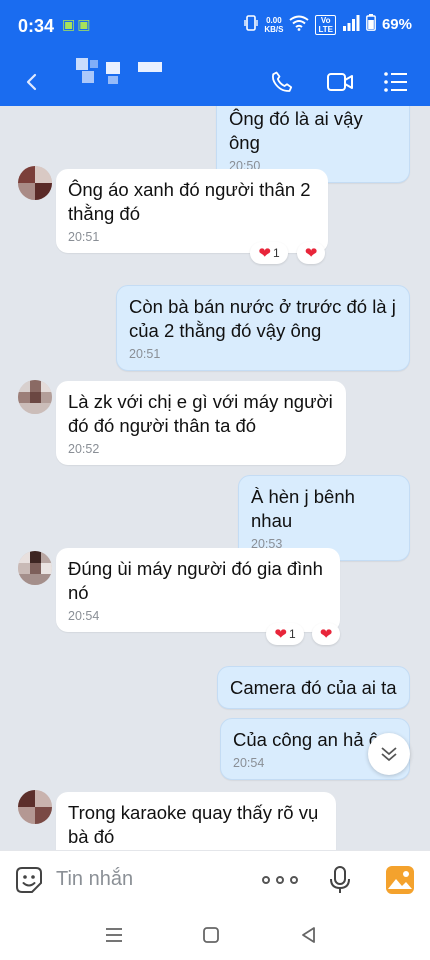 This screenshot has height=960, width=430. I want to click on message-text: Ông đó là ai vậy ông, so click(296, 130).